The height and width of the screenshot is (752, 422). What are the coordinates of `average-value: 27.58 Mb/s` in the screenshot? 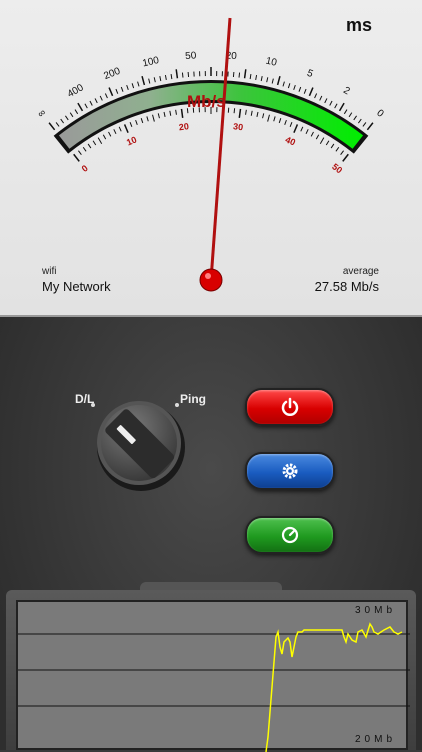 It's located at (347, 286).